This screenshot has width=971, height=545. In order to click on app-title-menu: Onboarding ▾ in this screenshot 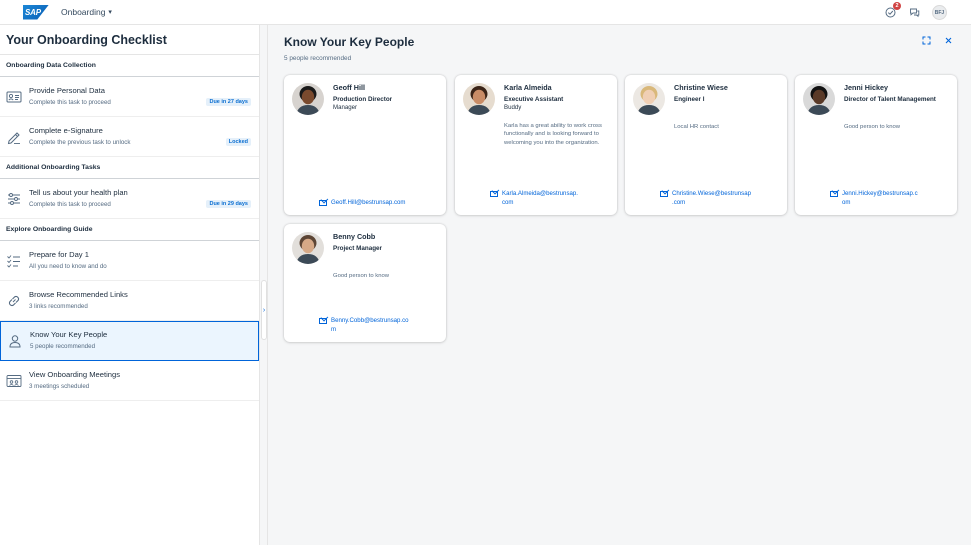, I will do `click(86, 12)`.